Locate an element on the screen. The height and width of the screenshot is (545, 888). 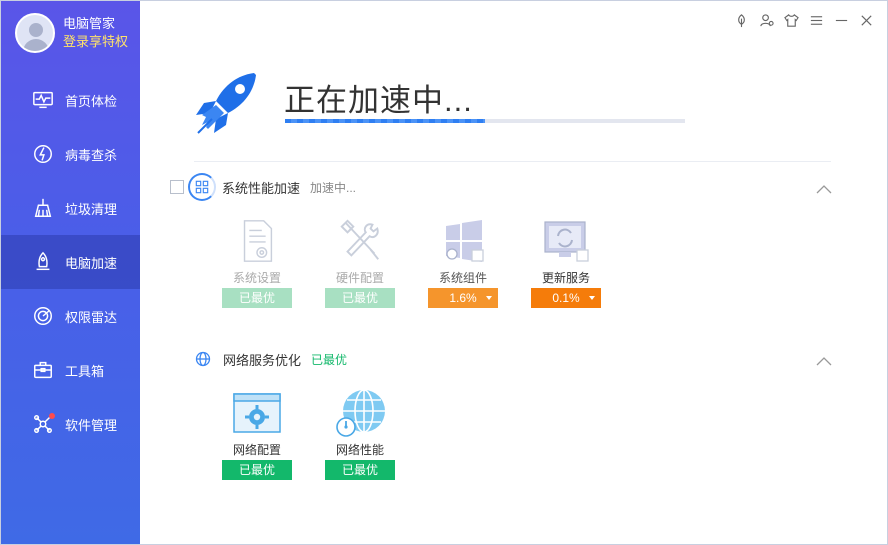
item-system-components: 系统组件 1.6% is located at coordinates (463, 261).